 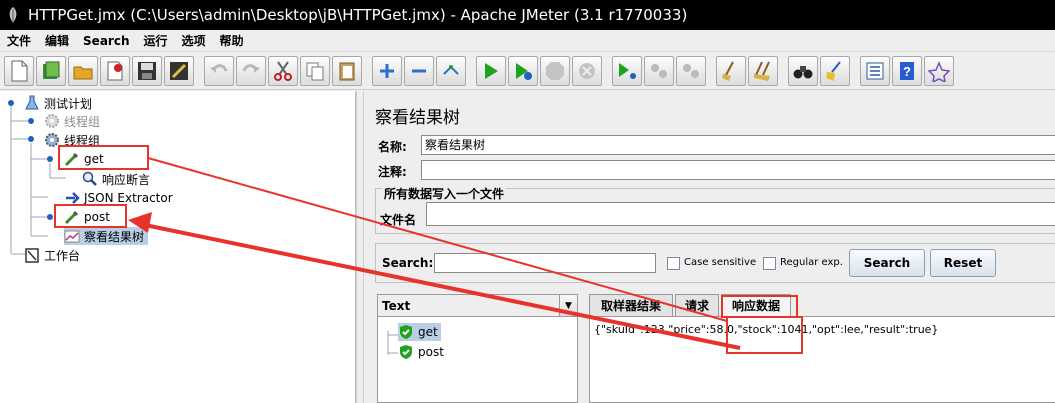 What do you see at coordinates (72, 217) in the screenshot?
I see `http-sampler-pipette-icon` at bounding box center [72, 217].